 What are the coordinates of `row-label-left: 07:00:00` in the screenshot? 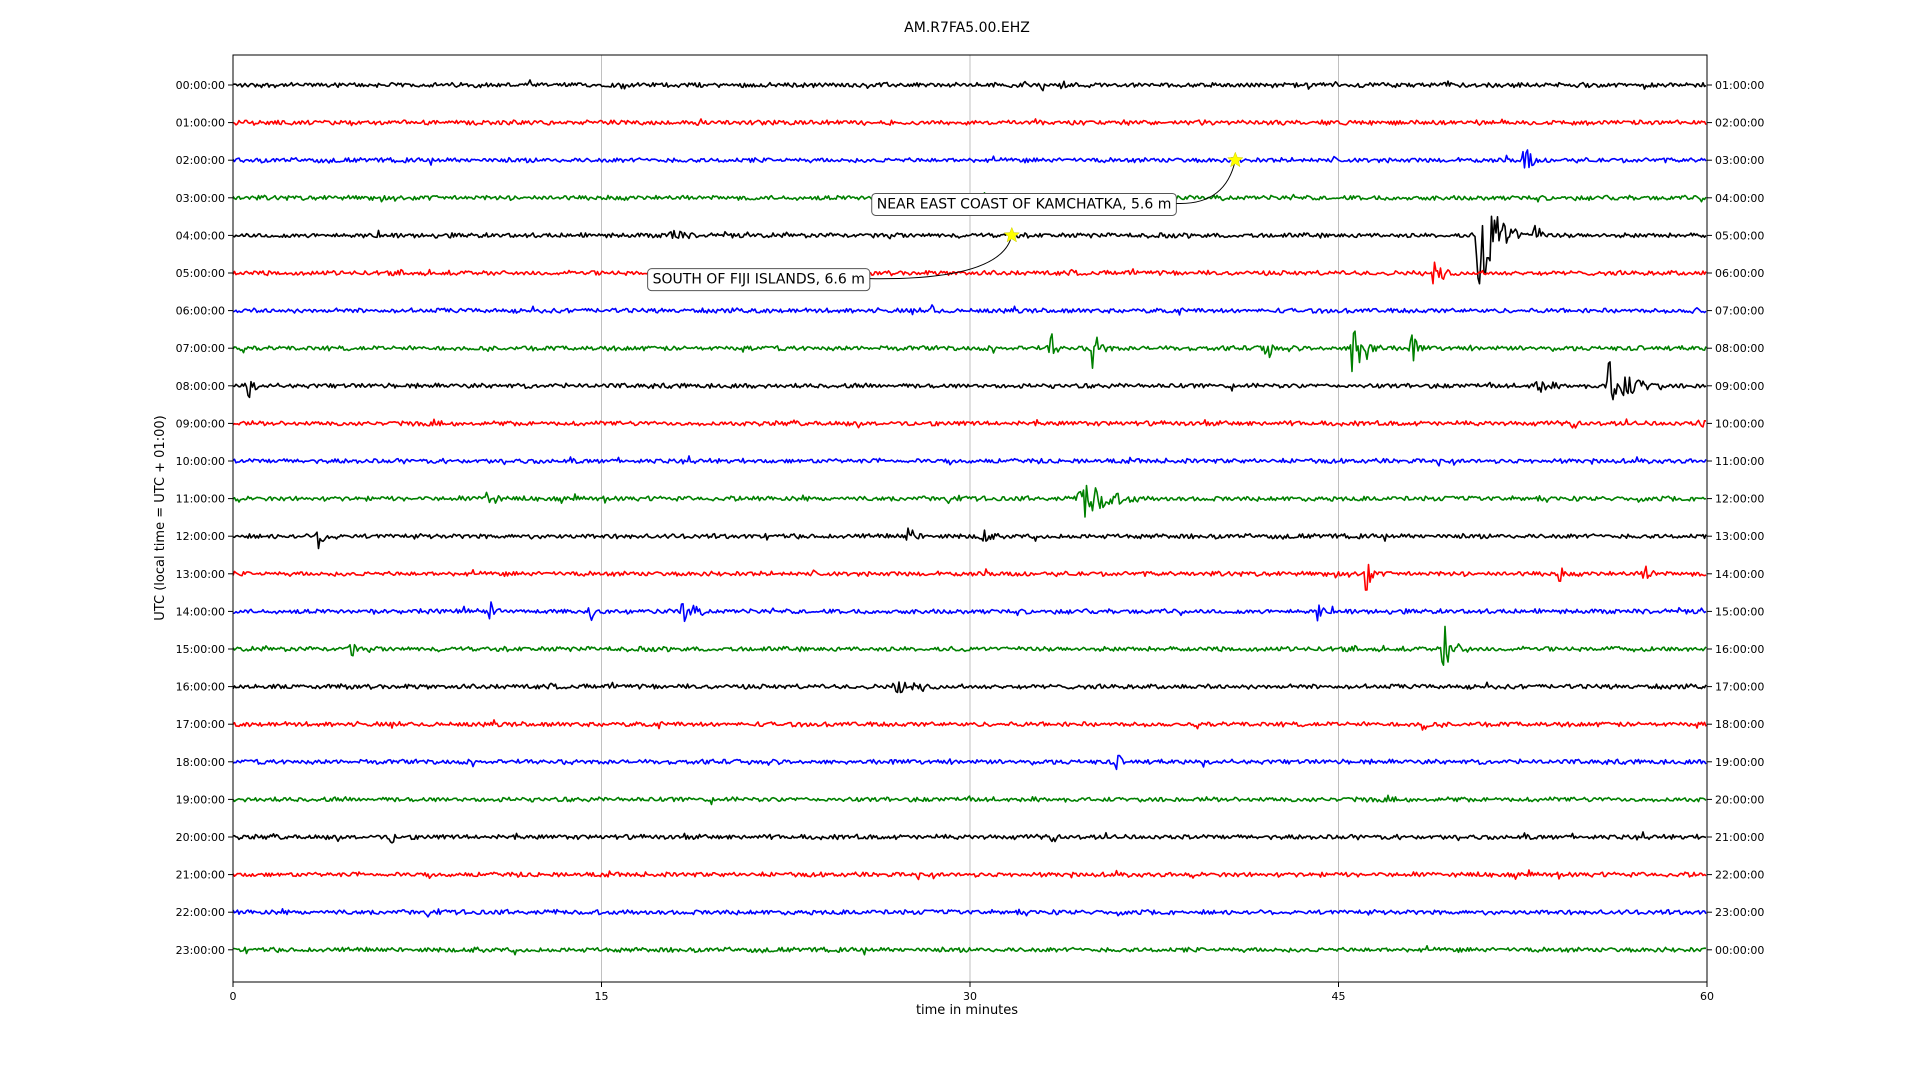 It's located at (200, 348).